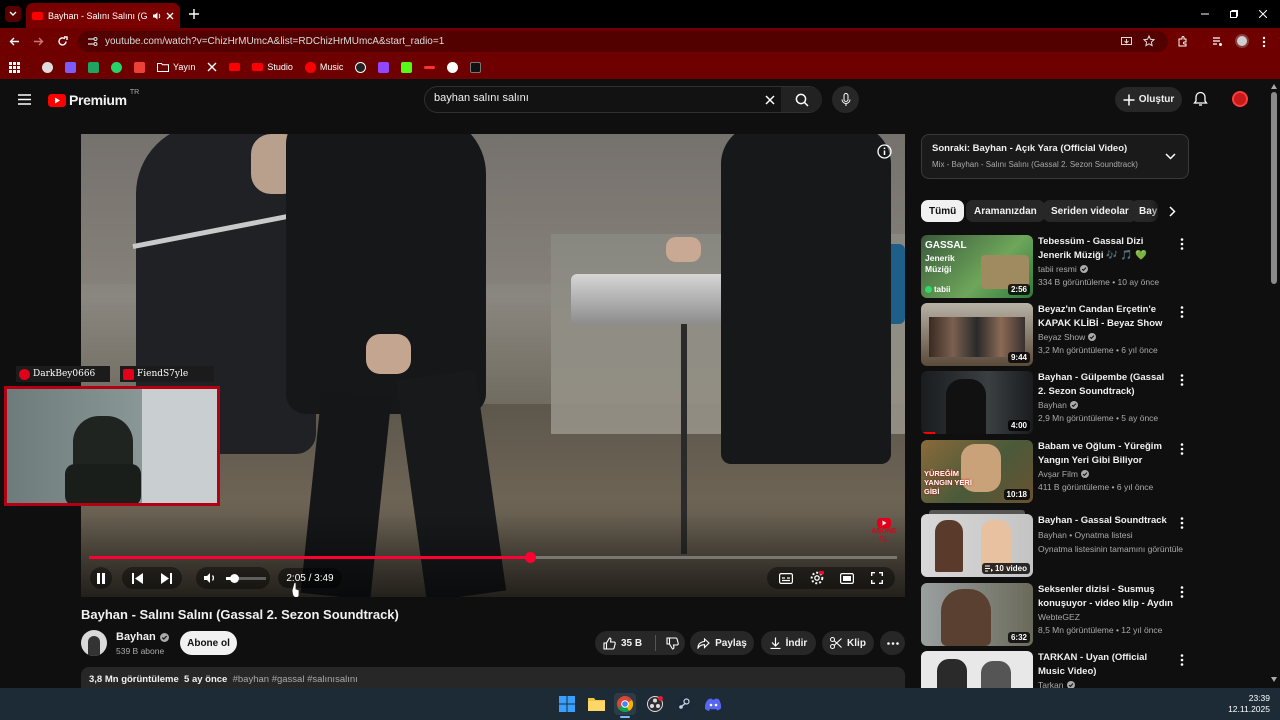  I want to click on bookmark-sheets-icon, so click(93, 67).